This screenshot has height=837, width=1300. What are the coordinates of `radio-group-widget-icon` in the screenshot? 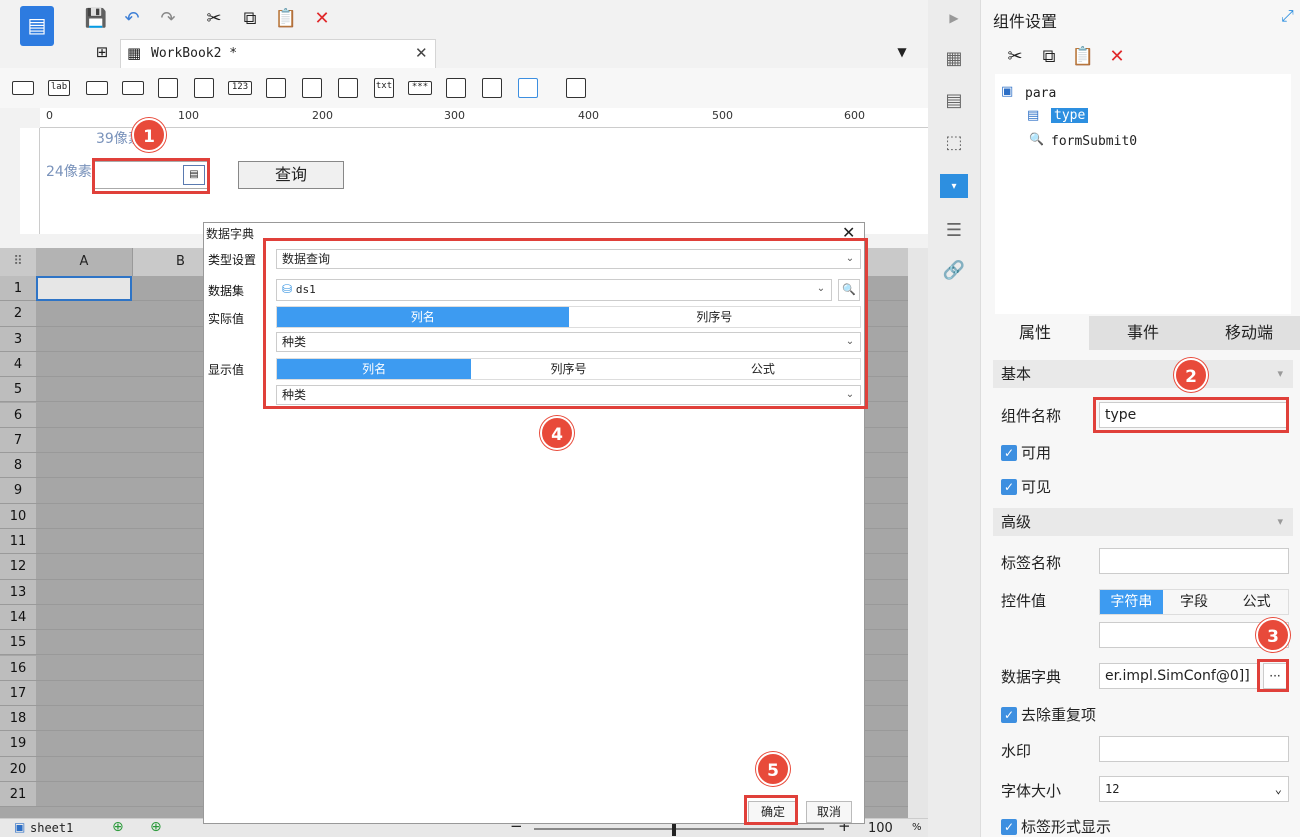 It's located at (312, 88).